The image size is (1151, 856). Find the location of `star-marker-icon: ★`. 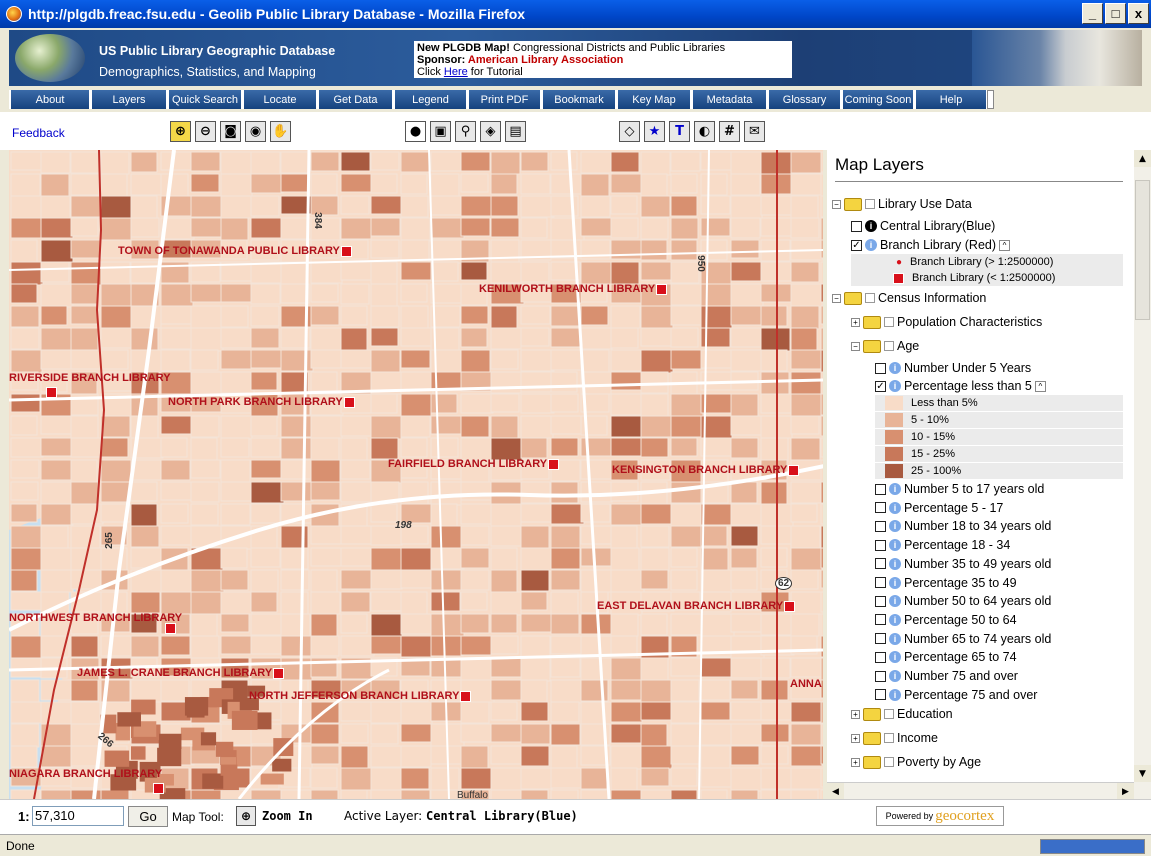

star-marker-icon: ★ is located at coordinates (654, 131).